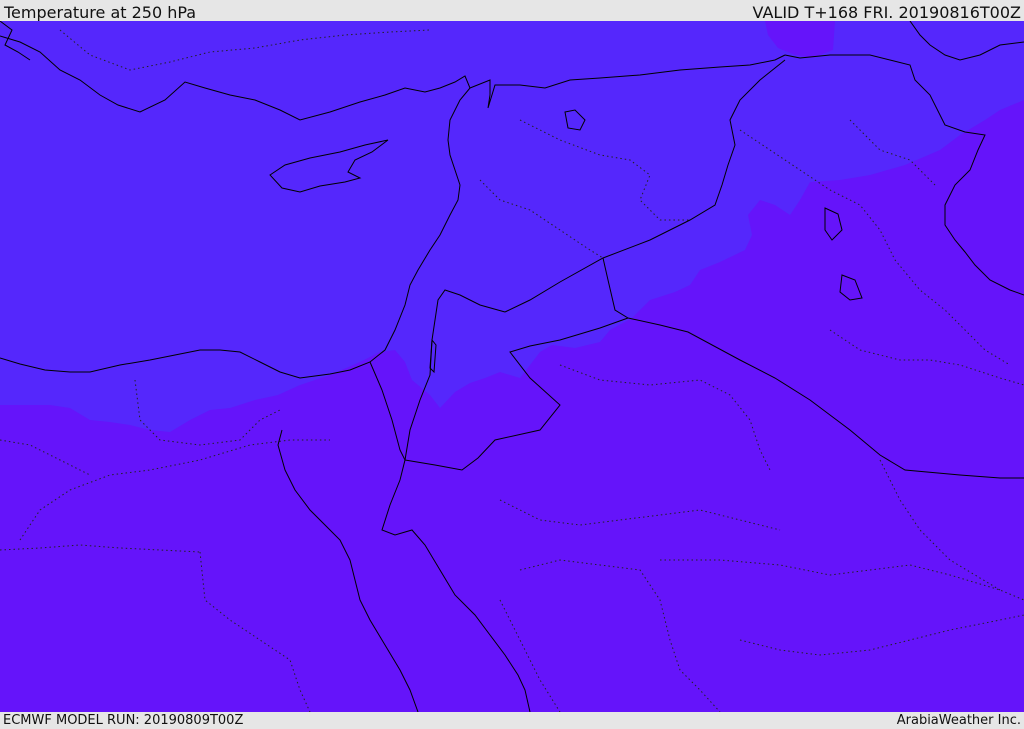  I want to click on map-title: Temperature at 250 hPa, so click(100, 12).